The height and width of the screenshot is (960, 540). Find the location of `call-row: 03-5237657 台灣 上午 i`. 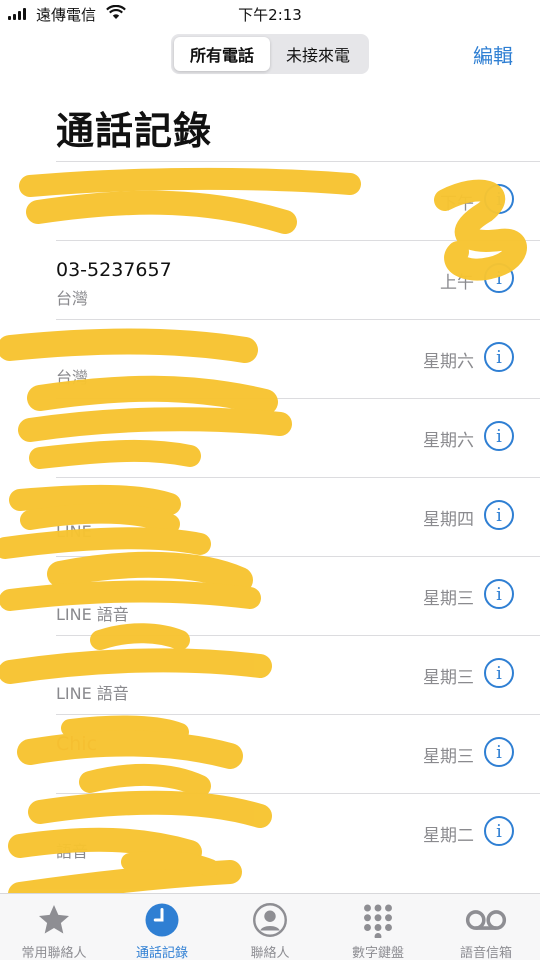

call-row: 03-5237657 台灣 上午 i is located at coordinates (298, 279).